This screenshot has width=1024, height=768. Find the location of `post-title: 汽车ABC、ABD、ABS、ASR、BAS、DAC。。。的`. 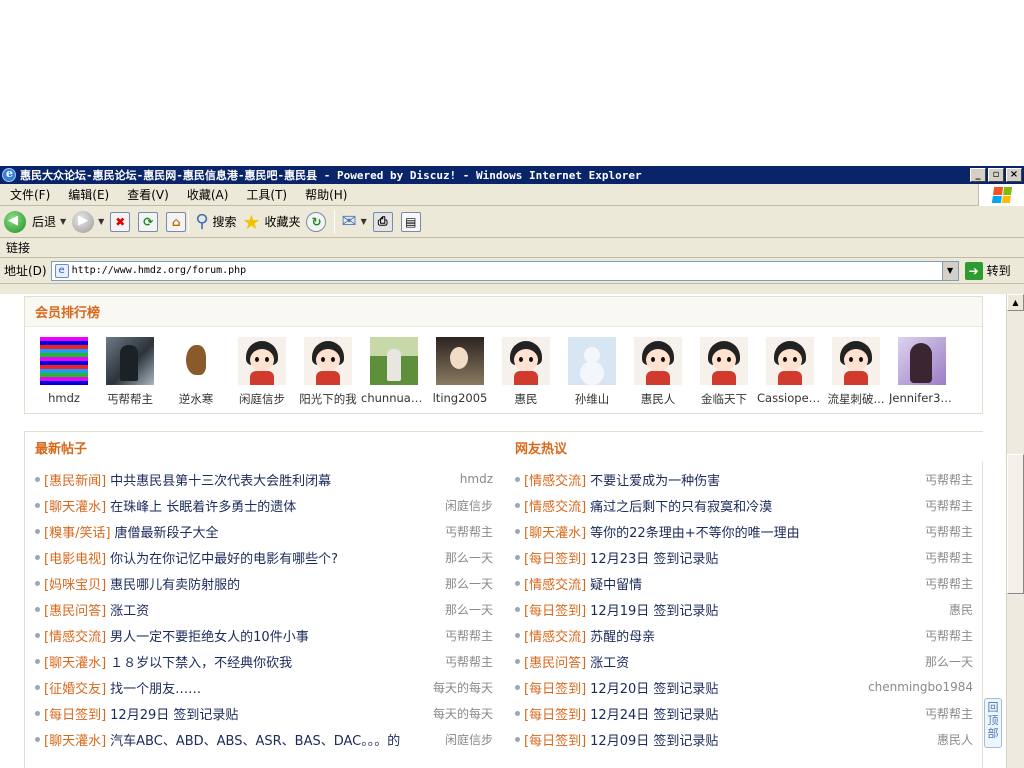

post-title: 汽车ABC、ABD、ABS、ASR、BAS、DAC。。。的 is located at coordinates (255, 739).